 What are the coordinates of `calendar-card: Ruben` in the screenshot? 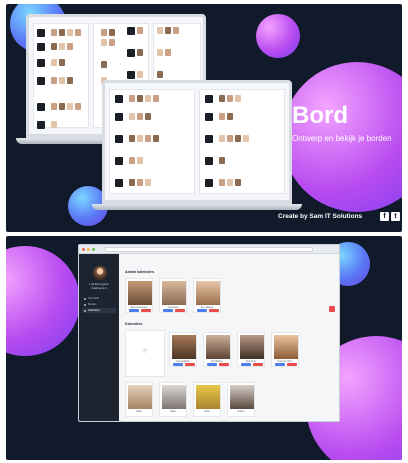 It's located at (241, 399).